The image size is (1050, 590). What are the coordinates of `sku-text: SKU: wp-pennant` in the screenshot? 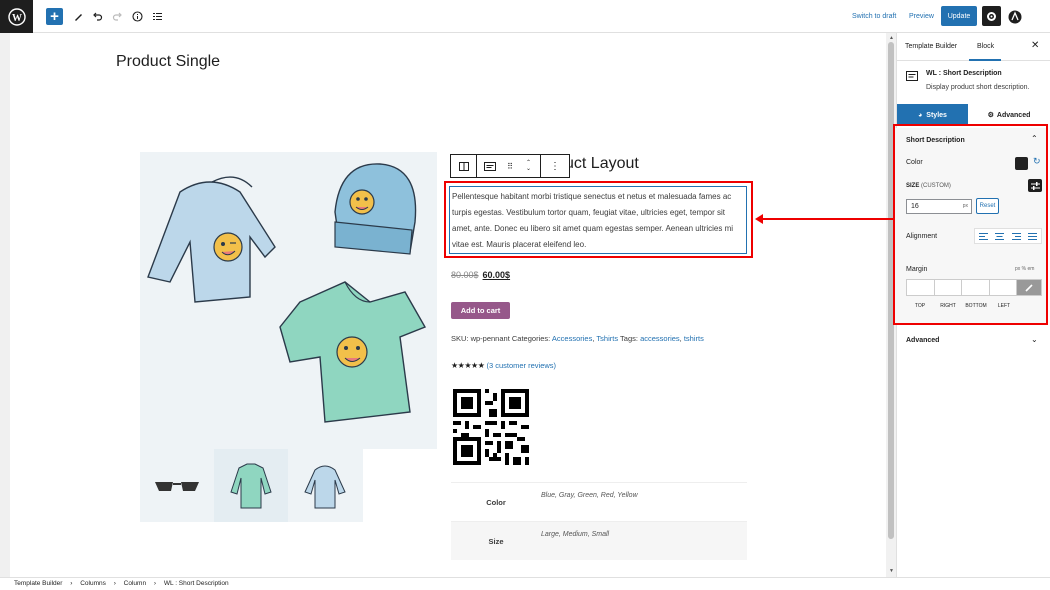 It's located at (480, 338).